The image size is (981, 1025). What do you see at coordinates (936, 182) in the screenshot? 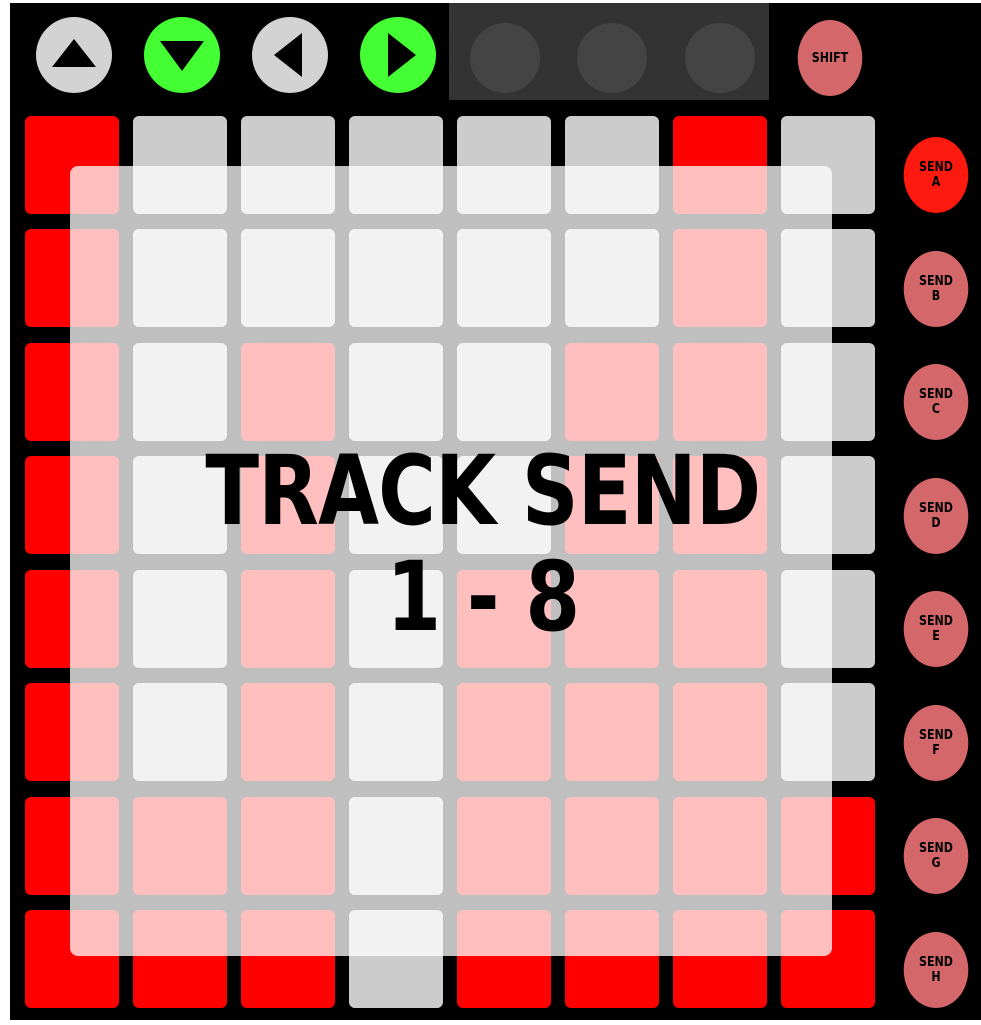
I see `send-button-letter: A` at bounding box center [936, 182].